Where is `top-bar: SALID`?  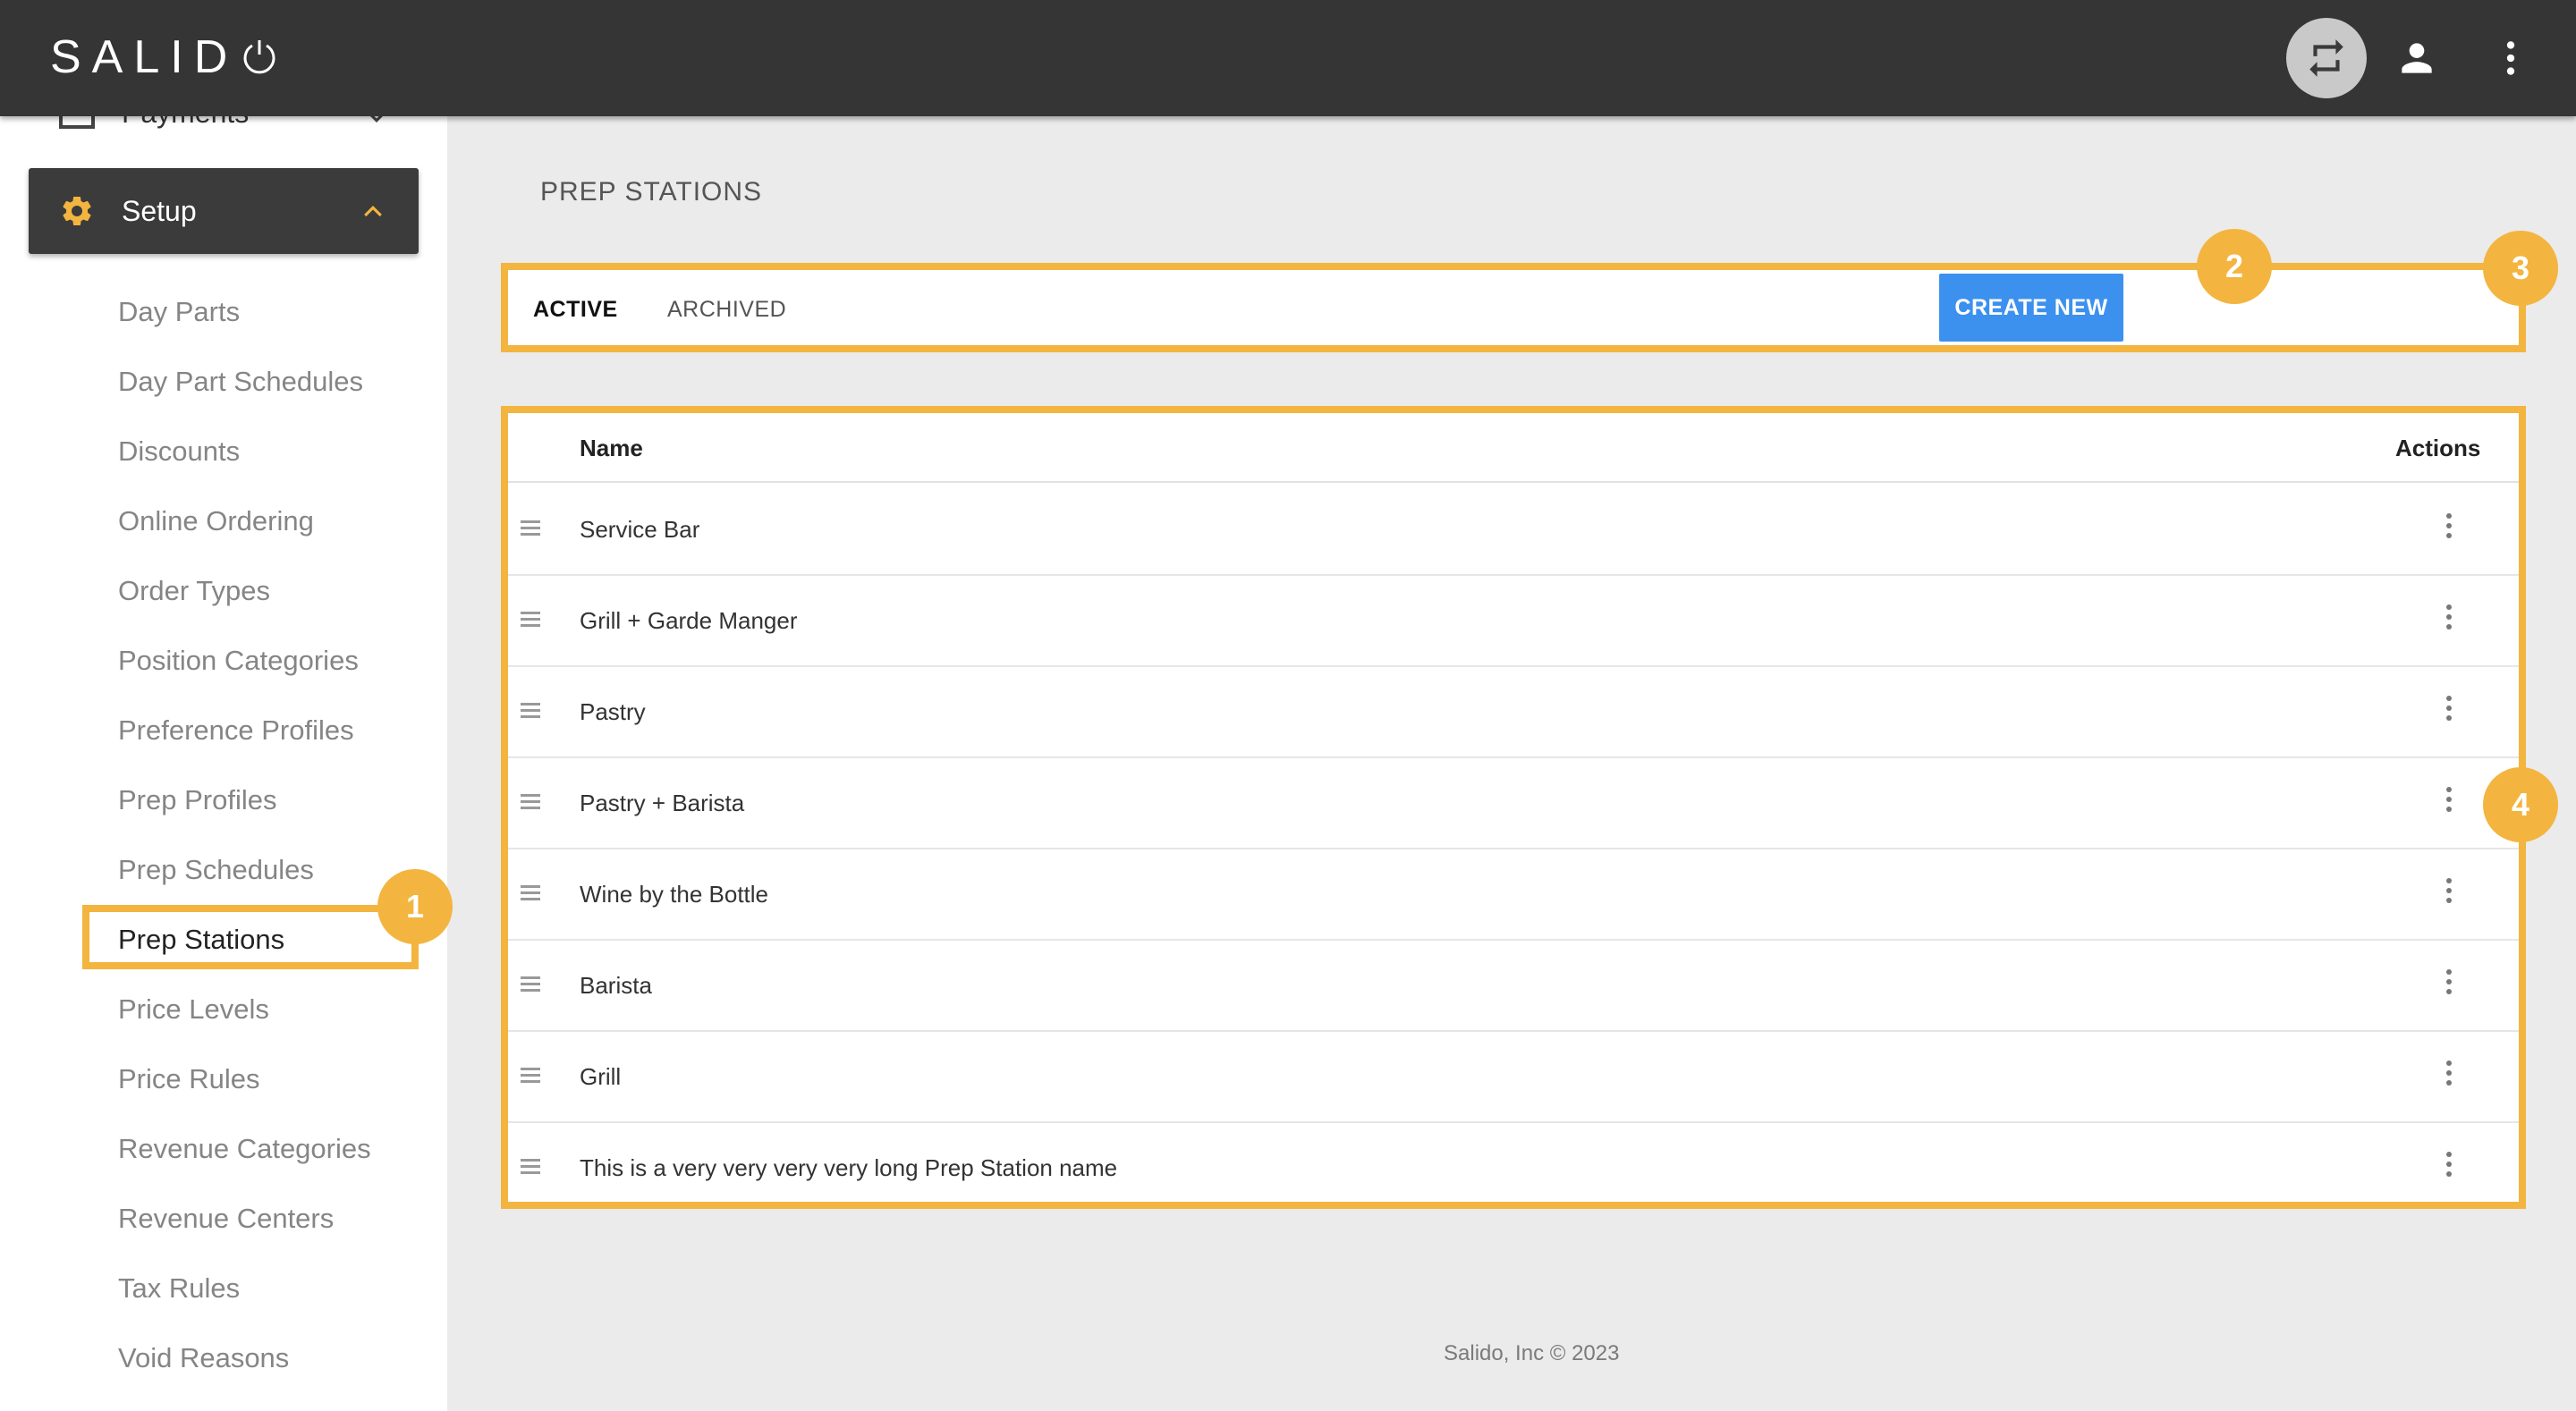
top-bar: SALID is located at coordinates (1288, 58).